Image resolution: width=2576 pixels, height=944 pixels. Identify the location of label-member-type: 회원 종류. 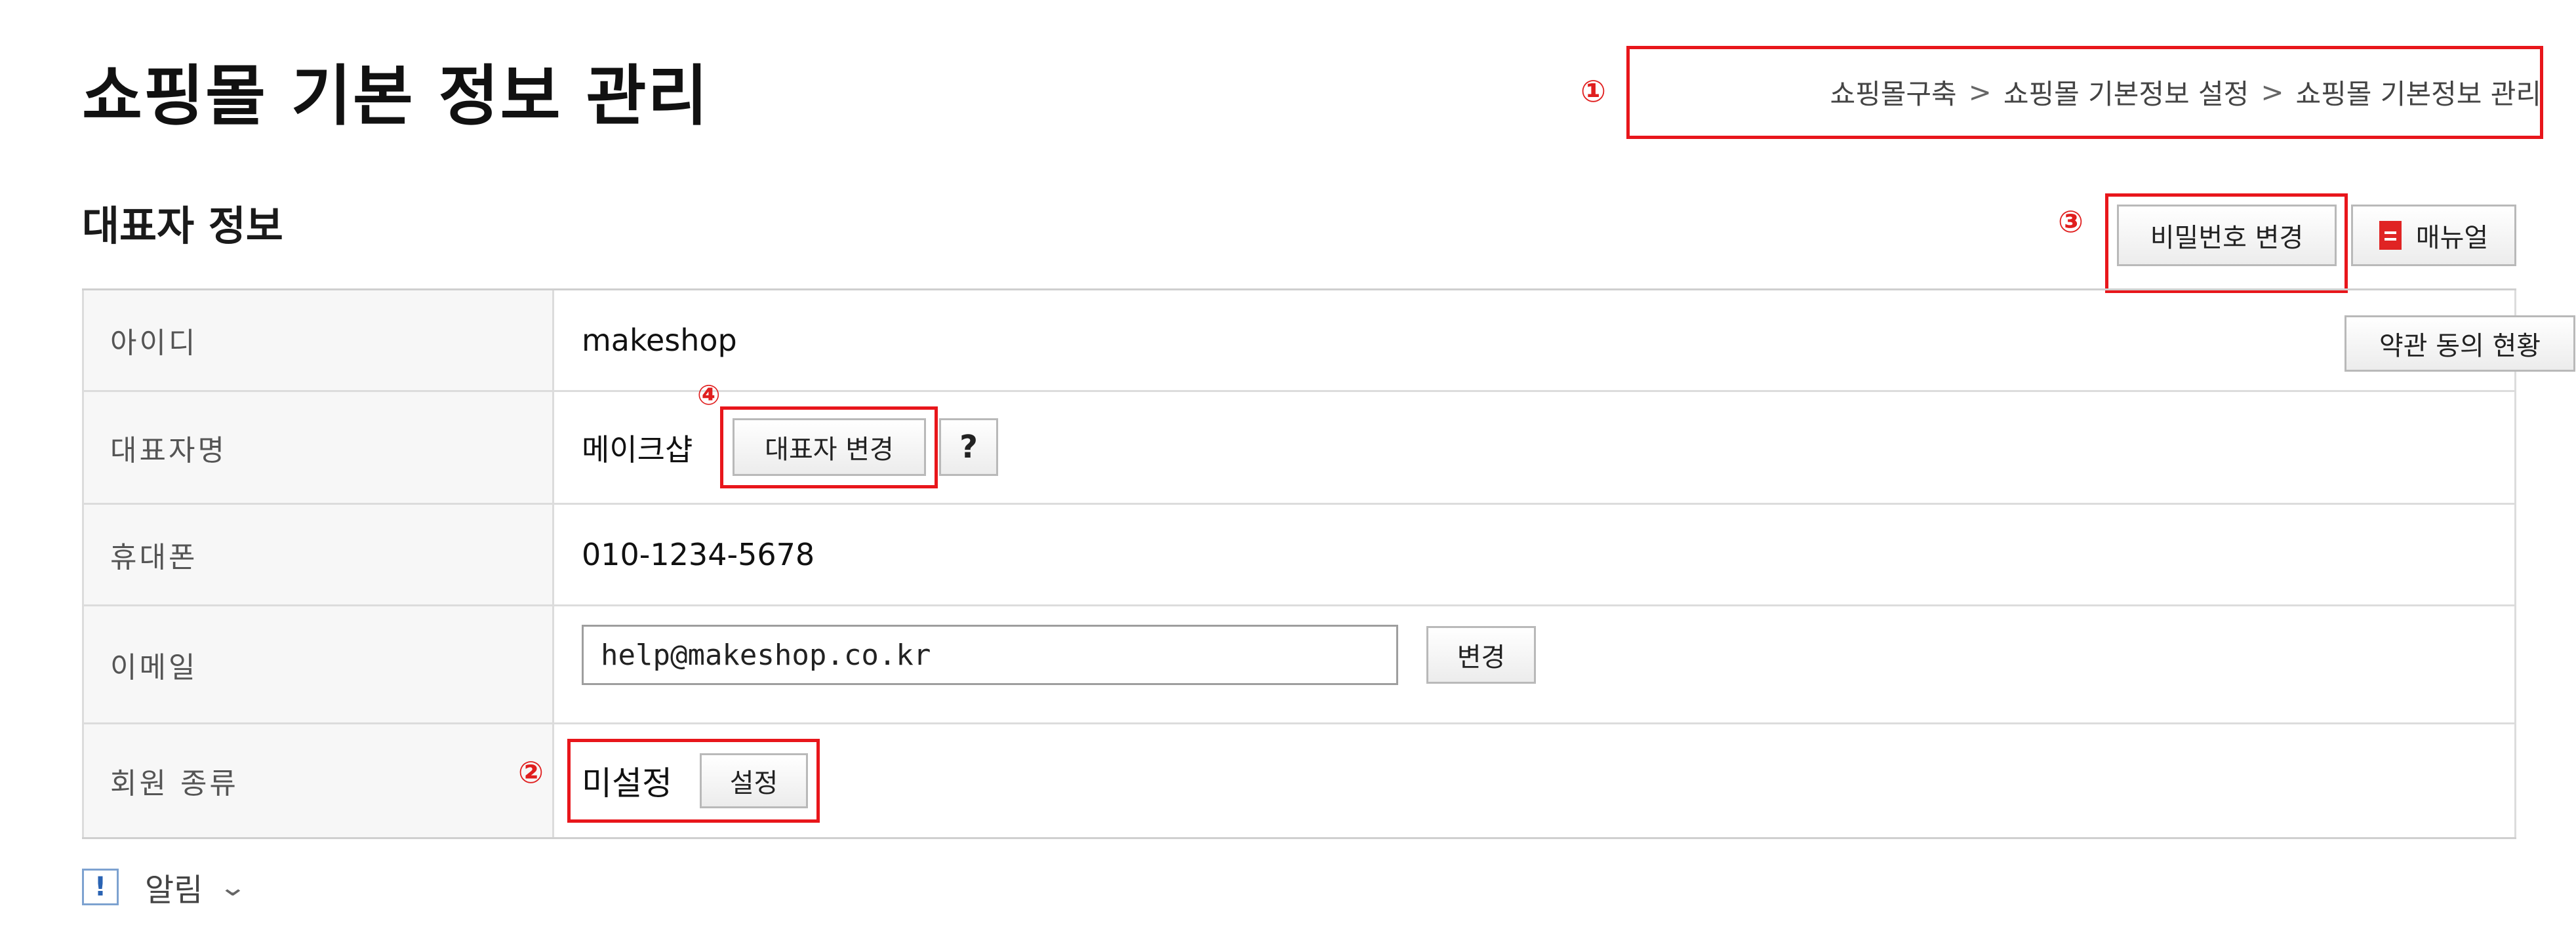
(318, 780).